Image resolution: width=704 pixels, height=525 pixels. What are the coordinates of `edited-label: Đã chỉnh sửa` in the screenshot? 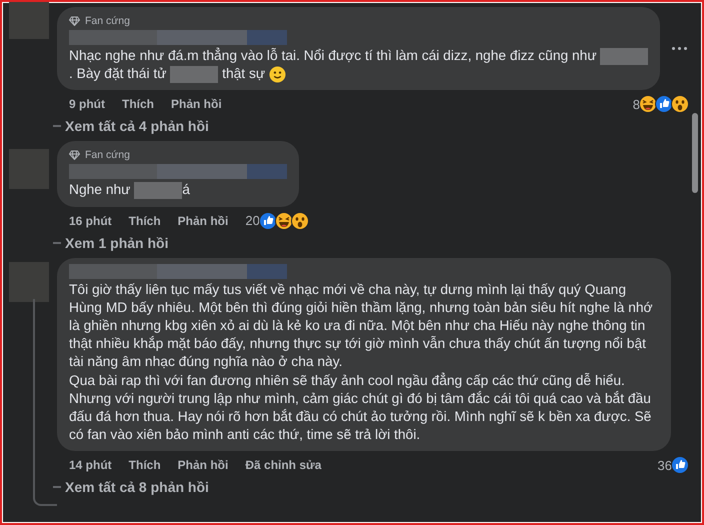 It's located at (283, 465).